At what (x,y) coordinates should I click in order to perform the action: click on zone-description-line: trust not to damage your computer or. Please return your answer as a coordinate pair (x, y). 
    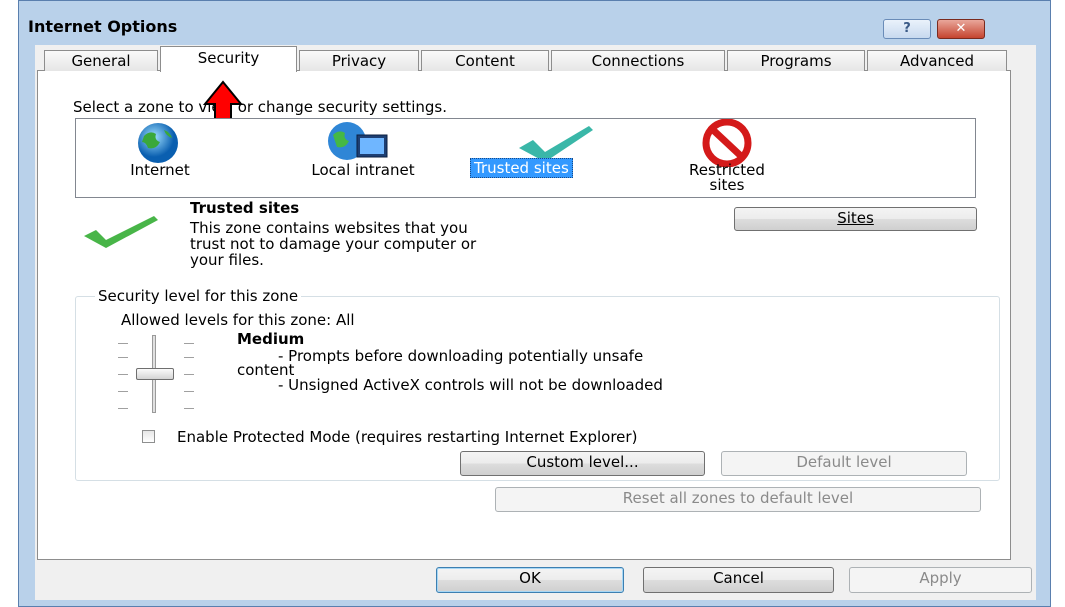
    Looking at the image, I should click on (333, 244).